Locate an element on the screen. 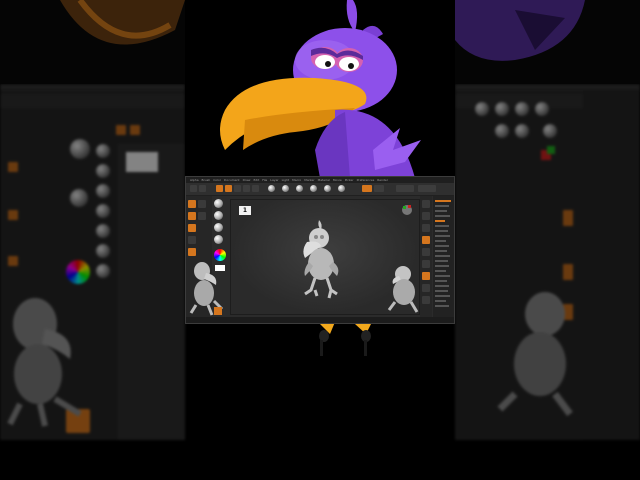 The width and height of the screenshot is (640, 480). document-number: 1 is located at coordinates (245, 210).